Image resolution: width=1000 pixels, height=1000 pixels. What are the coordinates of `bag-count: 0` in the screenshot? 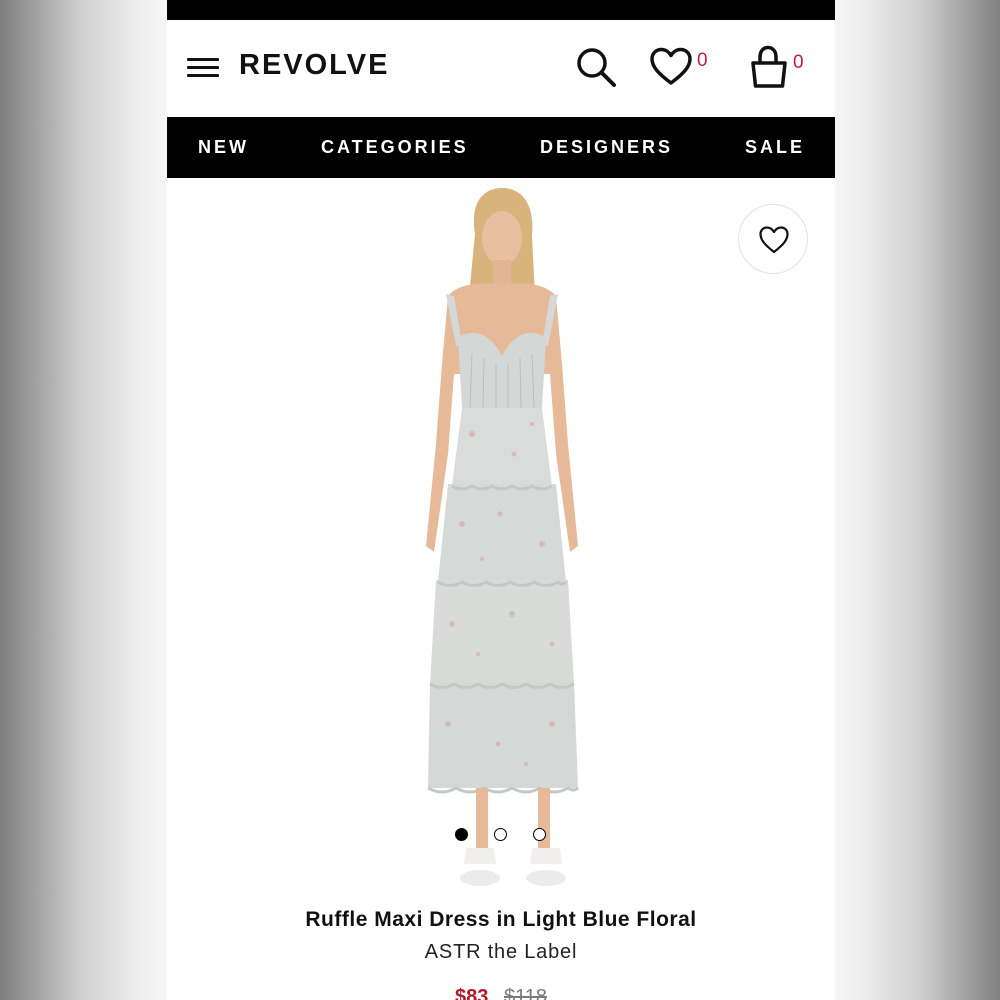 It's located at (798, 62).